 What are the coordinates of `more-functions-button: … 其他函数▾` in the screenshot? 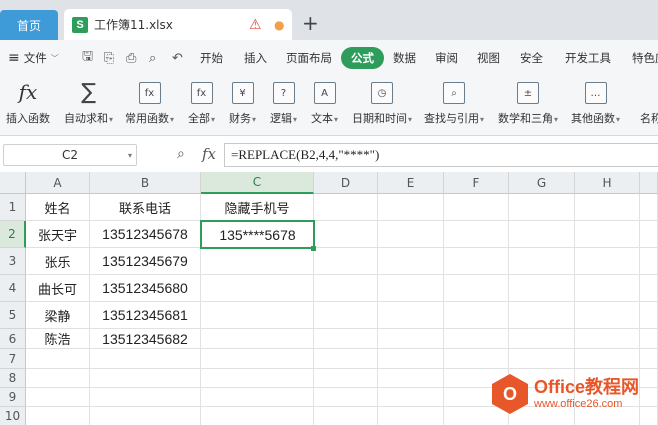 It's located at (595, 103).